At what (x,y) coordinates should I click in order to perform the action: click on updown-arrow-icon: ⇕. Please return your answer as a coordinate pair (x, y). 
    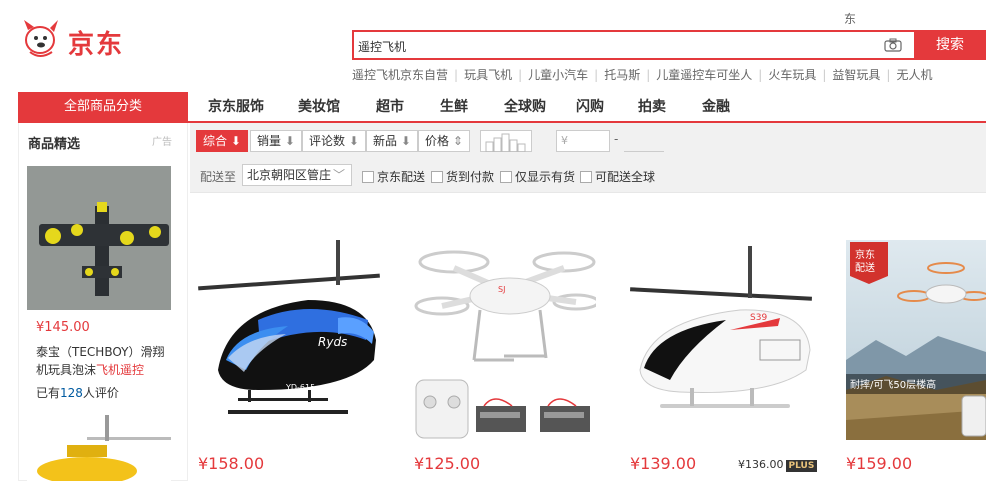
    Looking at the image, I should click on (457, 141).